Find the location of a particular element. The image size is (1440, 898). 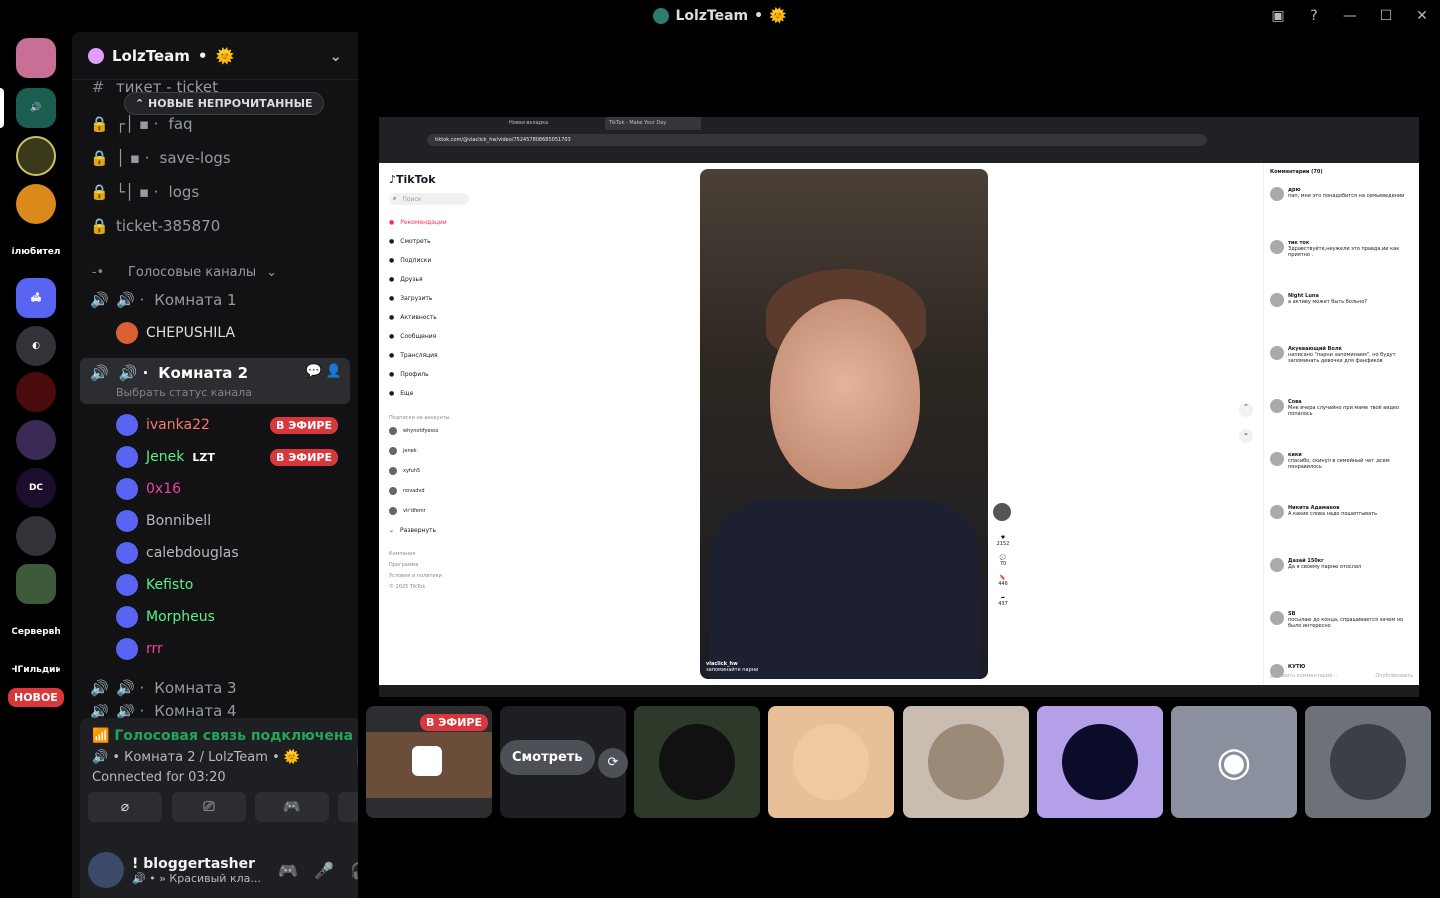

voice-user-name: 0x16 is located at coordinates (164, 489).